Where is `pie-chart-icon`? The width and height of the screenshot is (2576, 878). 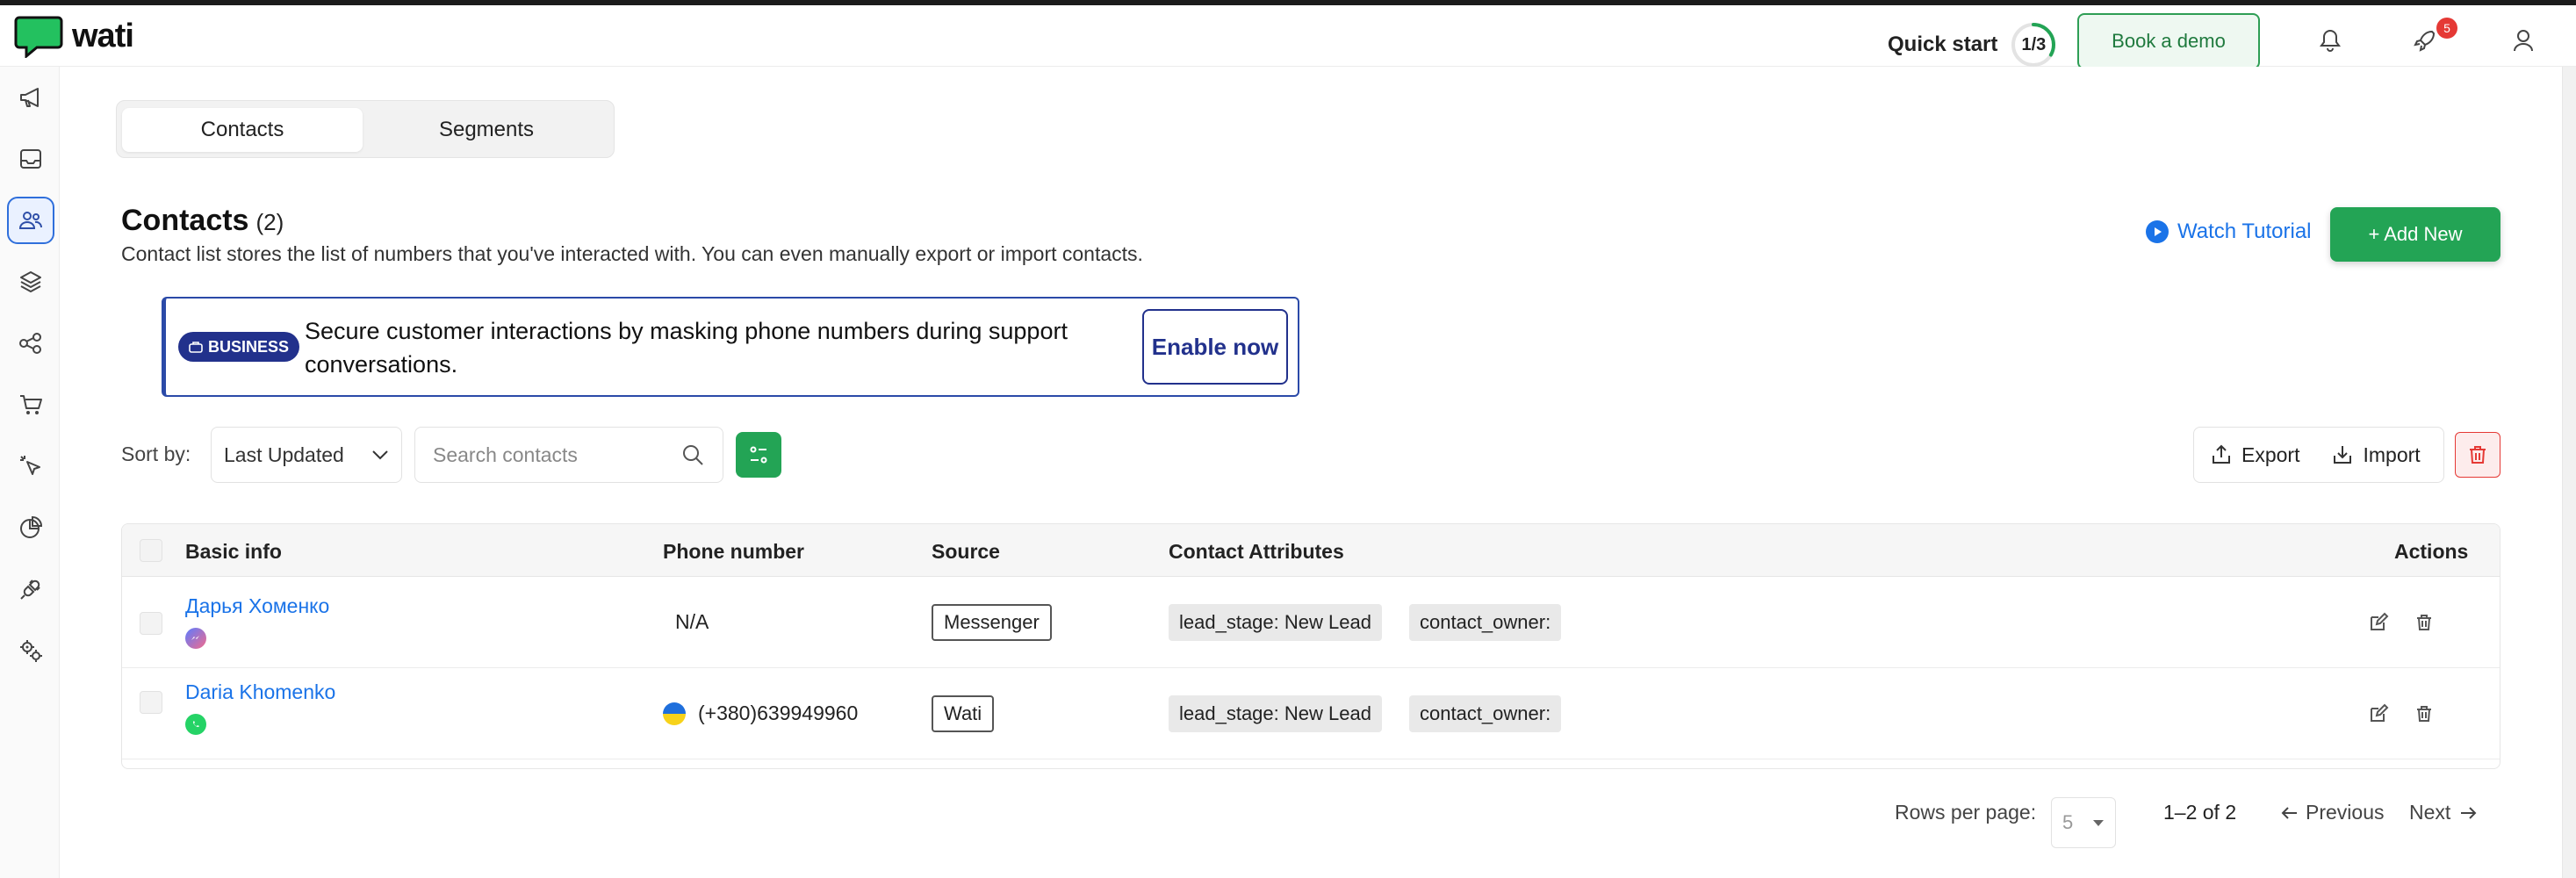 pie-chart-icon is located at coordinates (31, 526).